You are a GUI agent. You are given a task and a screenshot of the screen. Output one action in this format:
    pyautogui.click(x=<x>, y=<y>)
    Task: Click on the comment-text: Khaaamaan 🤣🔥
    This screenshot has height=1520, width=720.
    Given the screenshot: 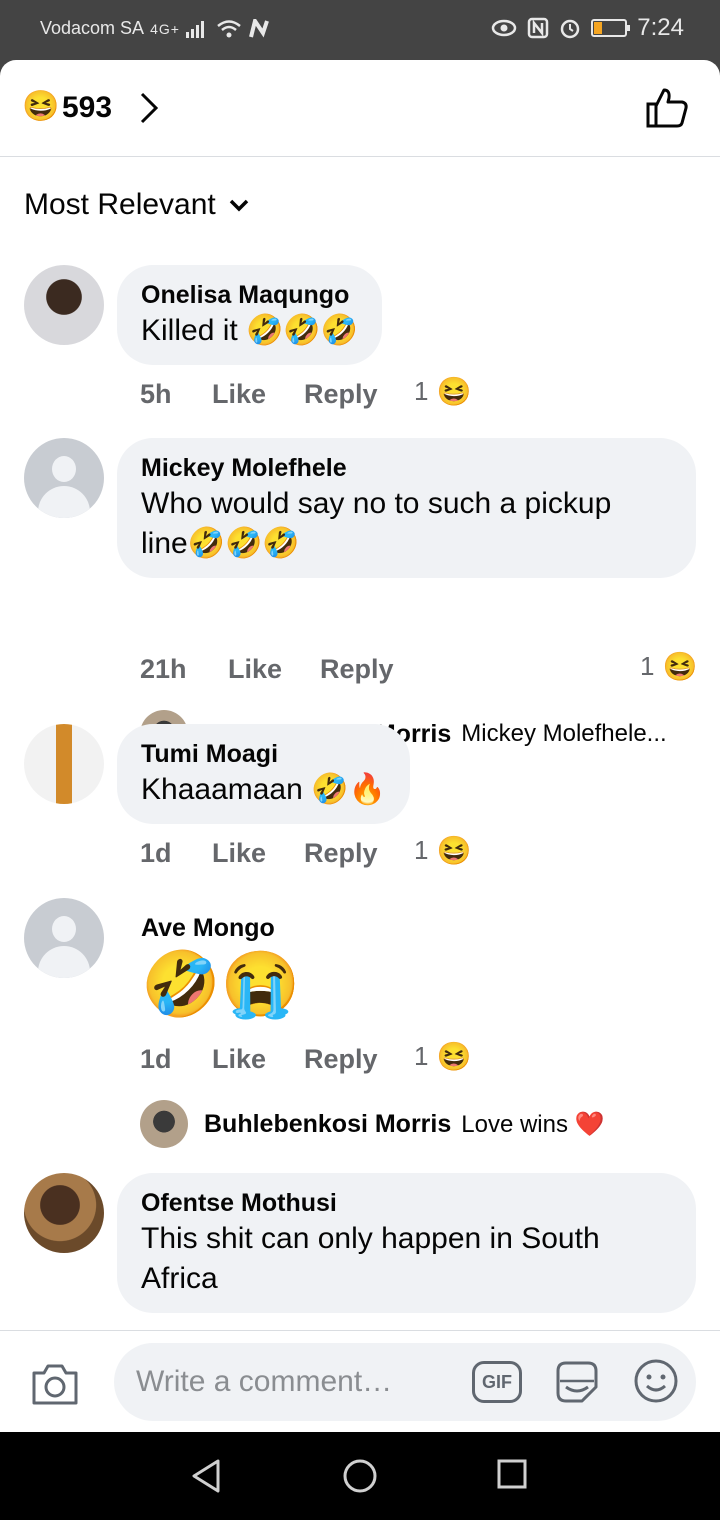 What is the action you would take?
    pyautogui.click(x=263, y=789)
    